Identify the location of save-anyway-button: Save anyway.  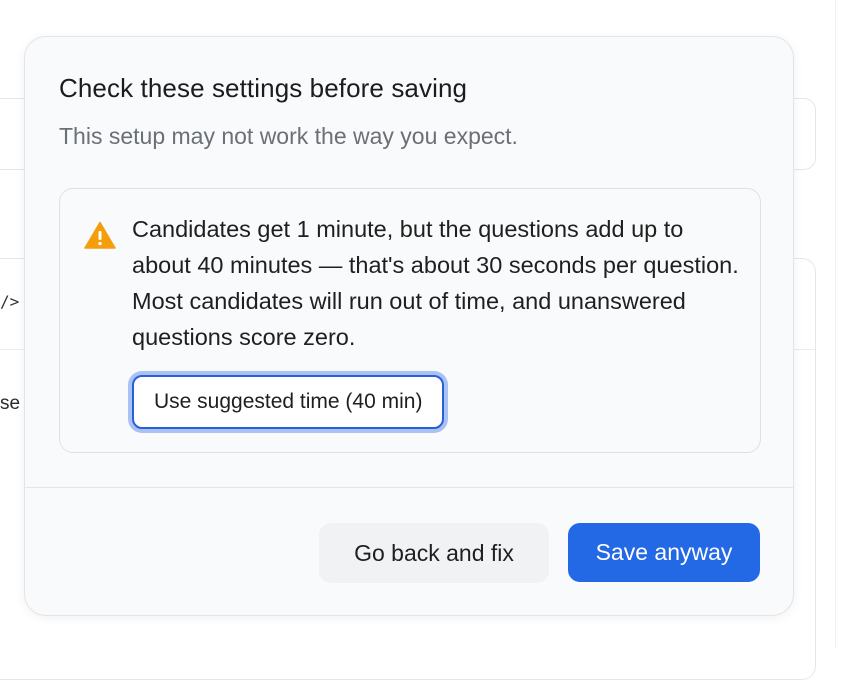
(664, 552).